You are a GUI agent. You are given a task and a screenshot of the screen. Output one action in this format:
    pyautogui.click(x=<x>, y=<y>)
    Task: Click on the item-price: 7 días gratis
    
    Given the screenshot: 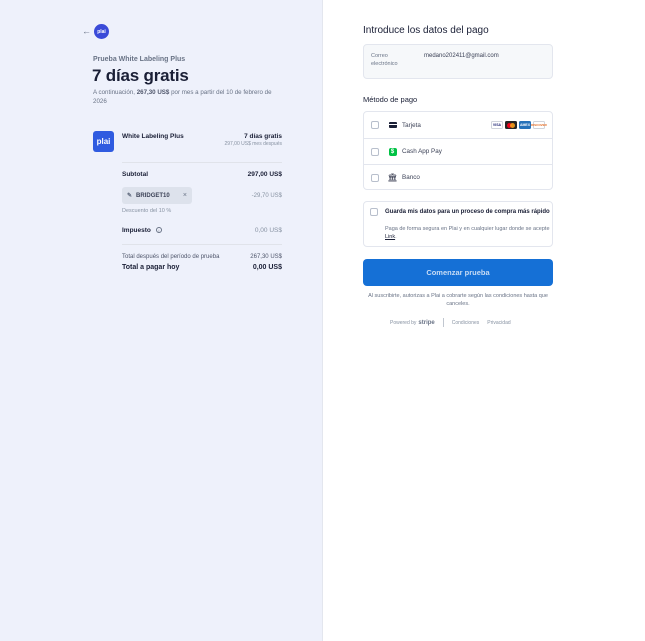 What is the action you would take?
    pyautogui.click(x=263, y=136)
    